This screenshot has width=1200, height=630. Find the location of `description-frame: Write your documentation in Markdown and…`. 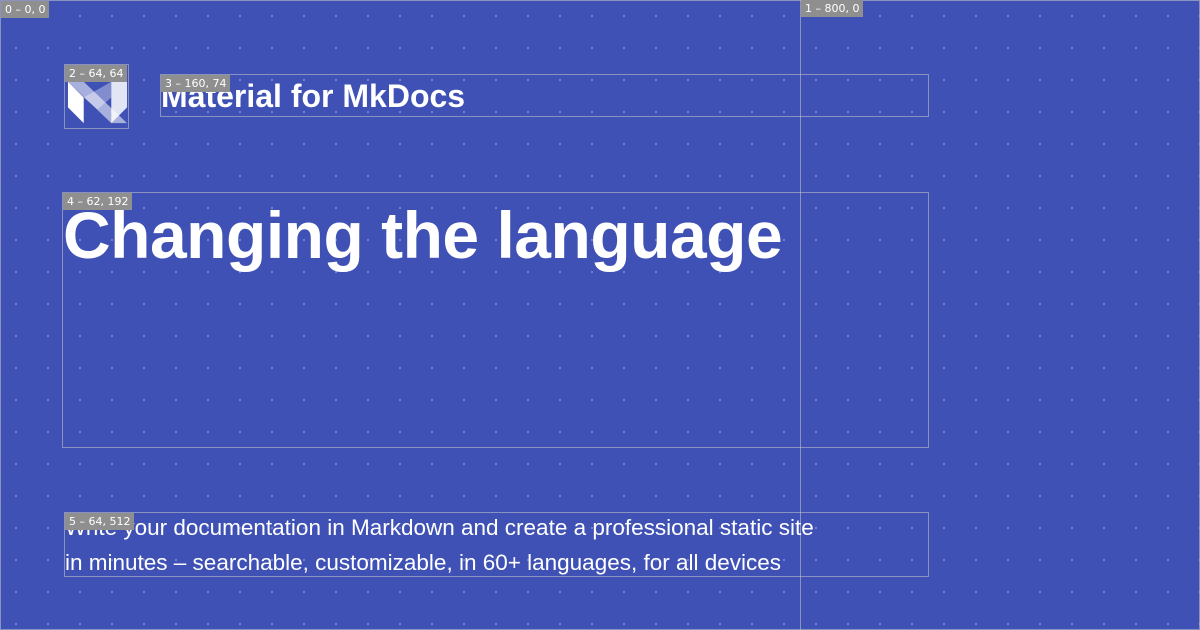

description-frame: Write your documentation in Markdown and… is located at coordinates (496, 544).